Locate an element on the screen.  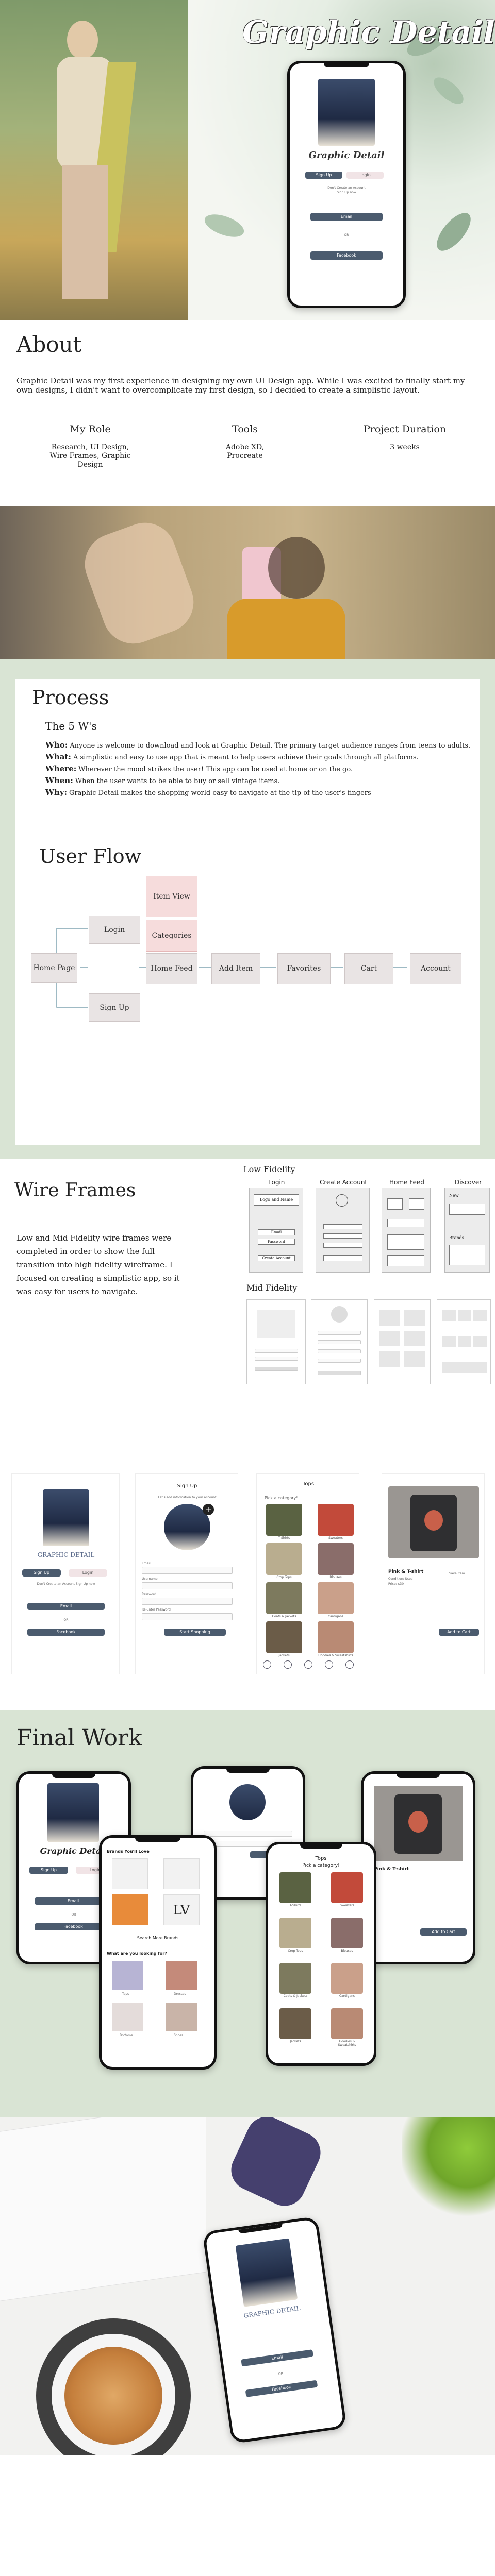
hifi-signup-email is located at coordinates (187, 1570).